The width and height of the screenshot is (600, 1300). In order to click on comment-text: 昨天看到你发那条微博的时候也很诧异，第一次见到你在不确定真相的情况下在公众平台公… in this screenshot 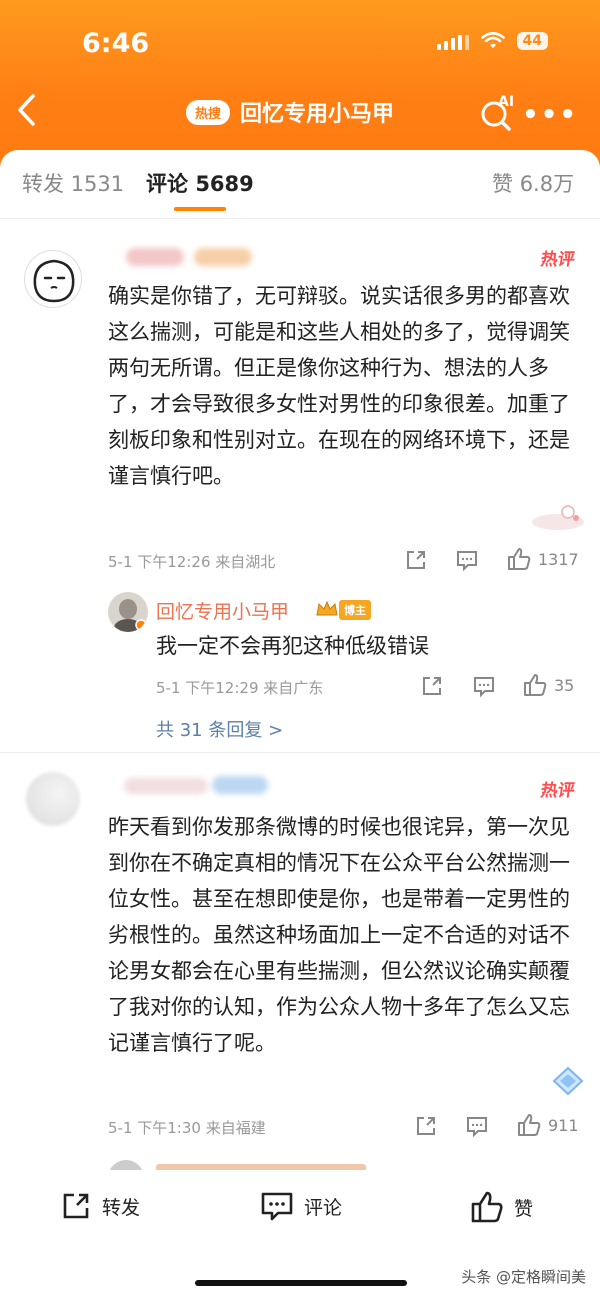, I will do `click(339, 935)`.